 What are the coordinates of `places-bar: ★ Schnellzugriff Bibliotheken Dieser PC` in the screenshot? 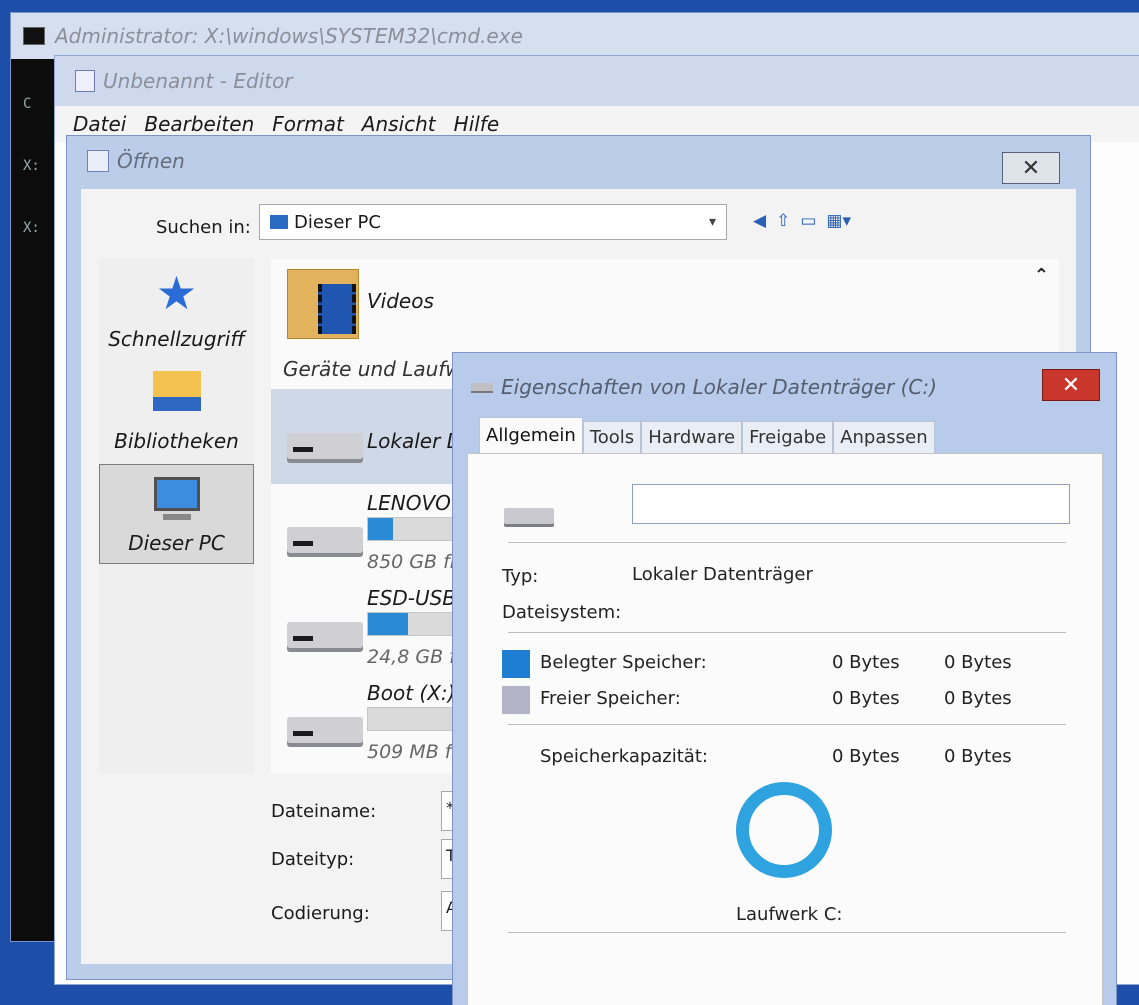 It's located at (176, 516).